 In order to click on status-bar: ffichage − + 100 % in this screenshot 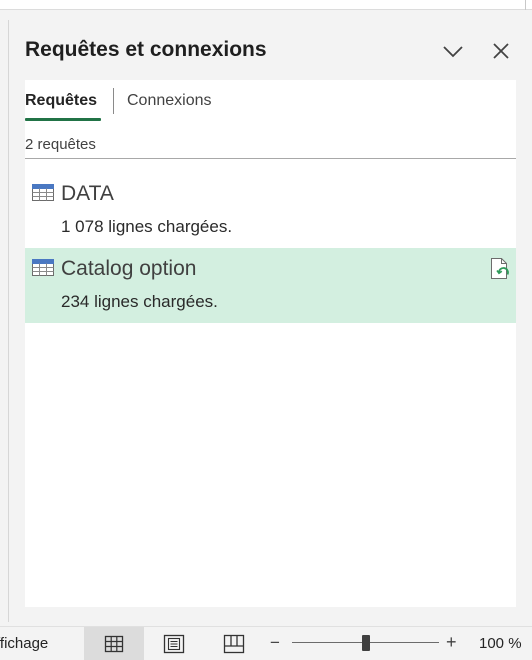, I will do `click(266, 643)`.